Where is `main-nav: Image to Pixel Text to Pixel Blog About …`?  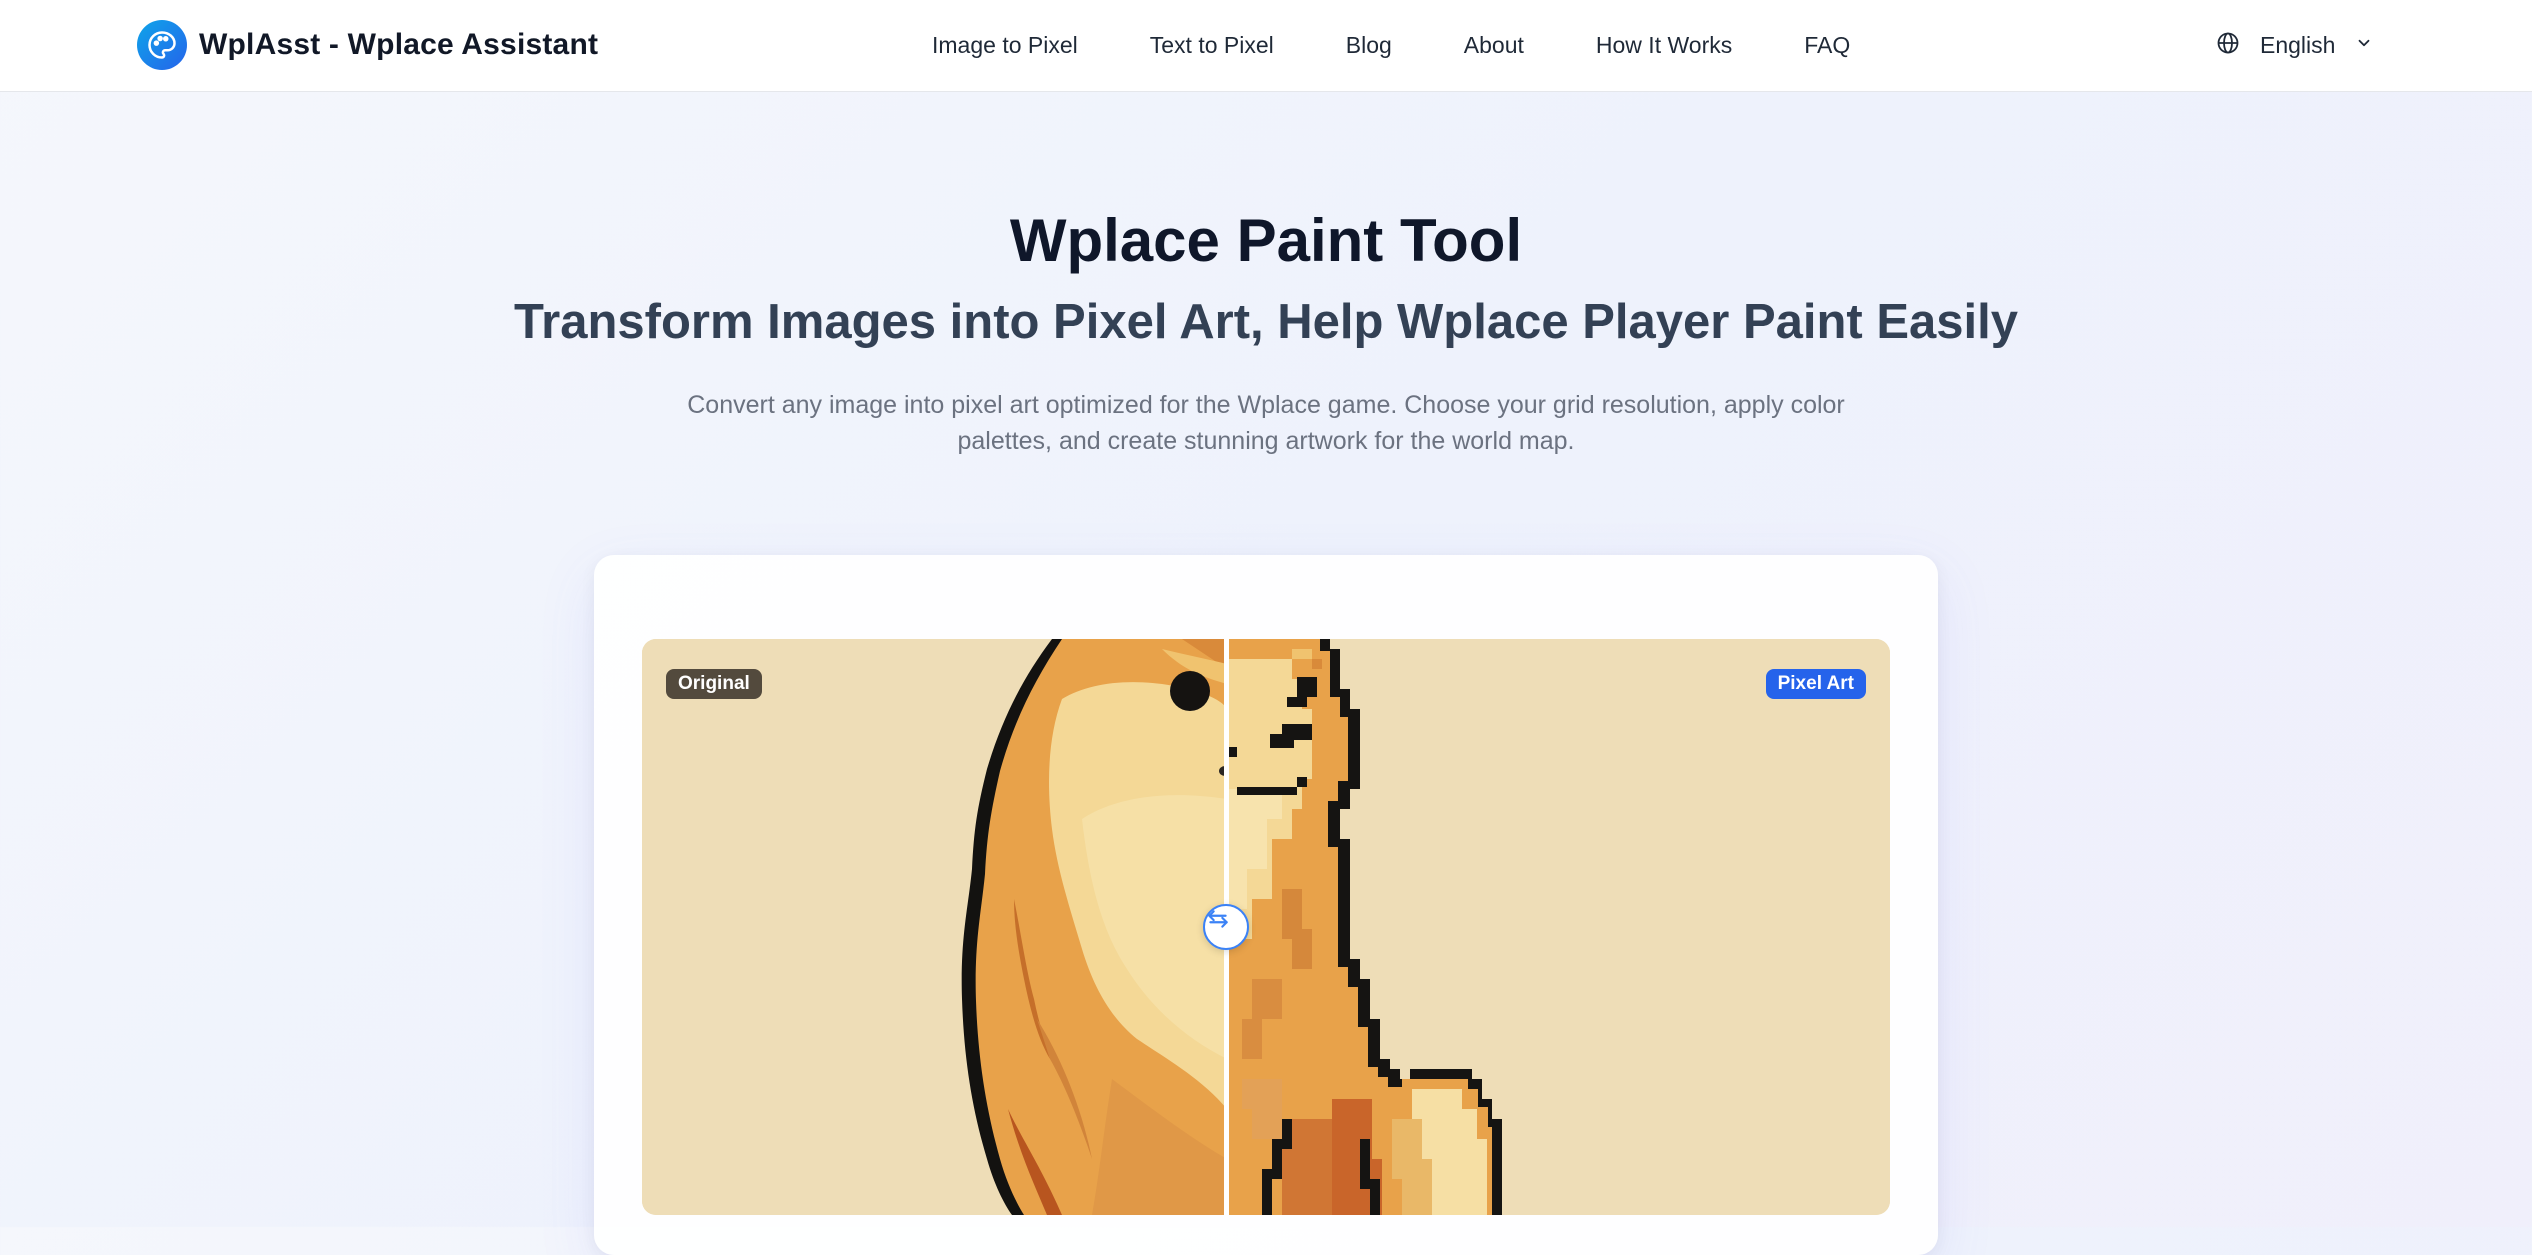
main-nav: Image to Pixel Text to Pixel Blog About … is located at coordinates (1391, 45).